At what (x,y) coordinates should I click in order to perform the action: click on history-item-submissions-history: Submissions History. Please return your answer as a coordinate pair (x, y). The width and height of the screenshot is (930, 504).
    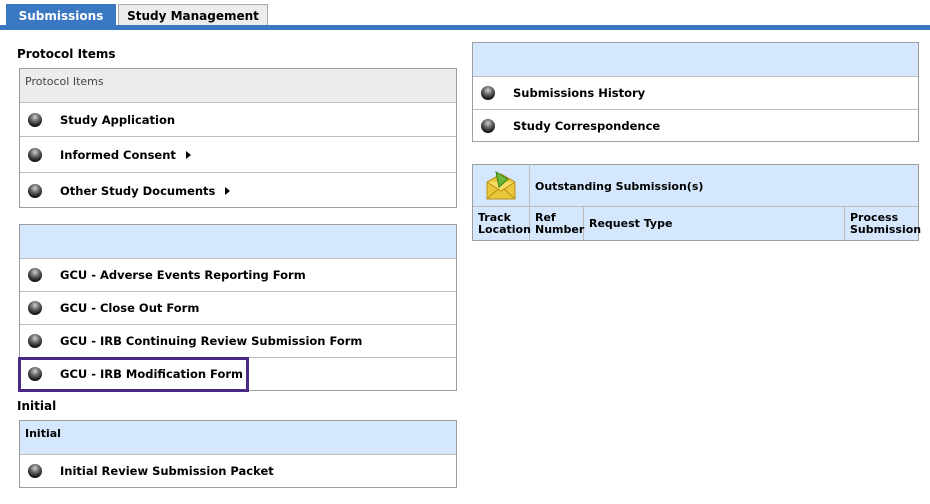
    Looking at the image, I should click on (695, 93).